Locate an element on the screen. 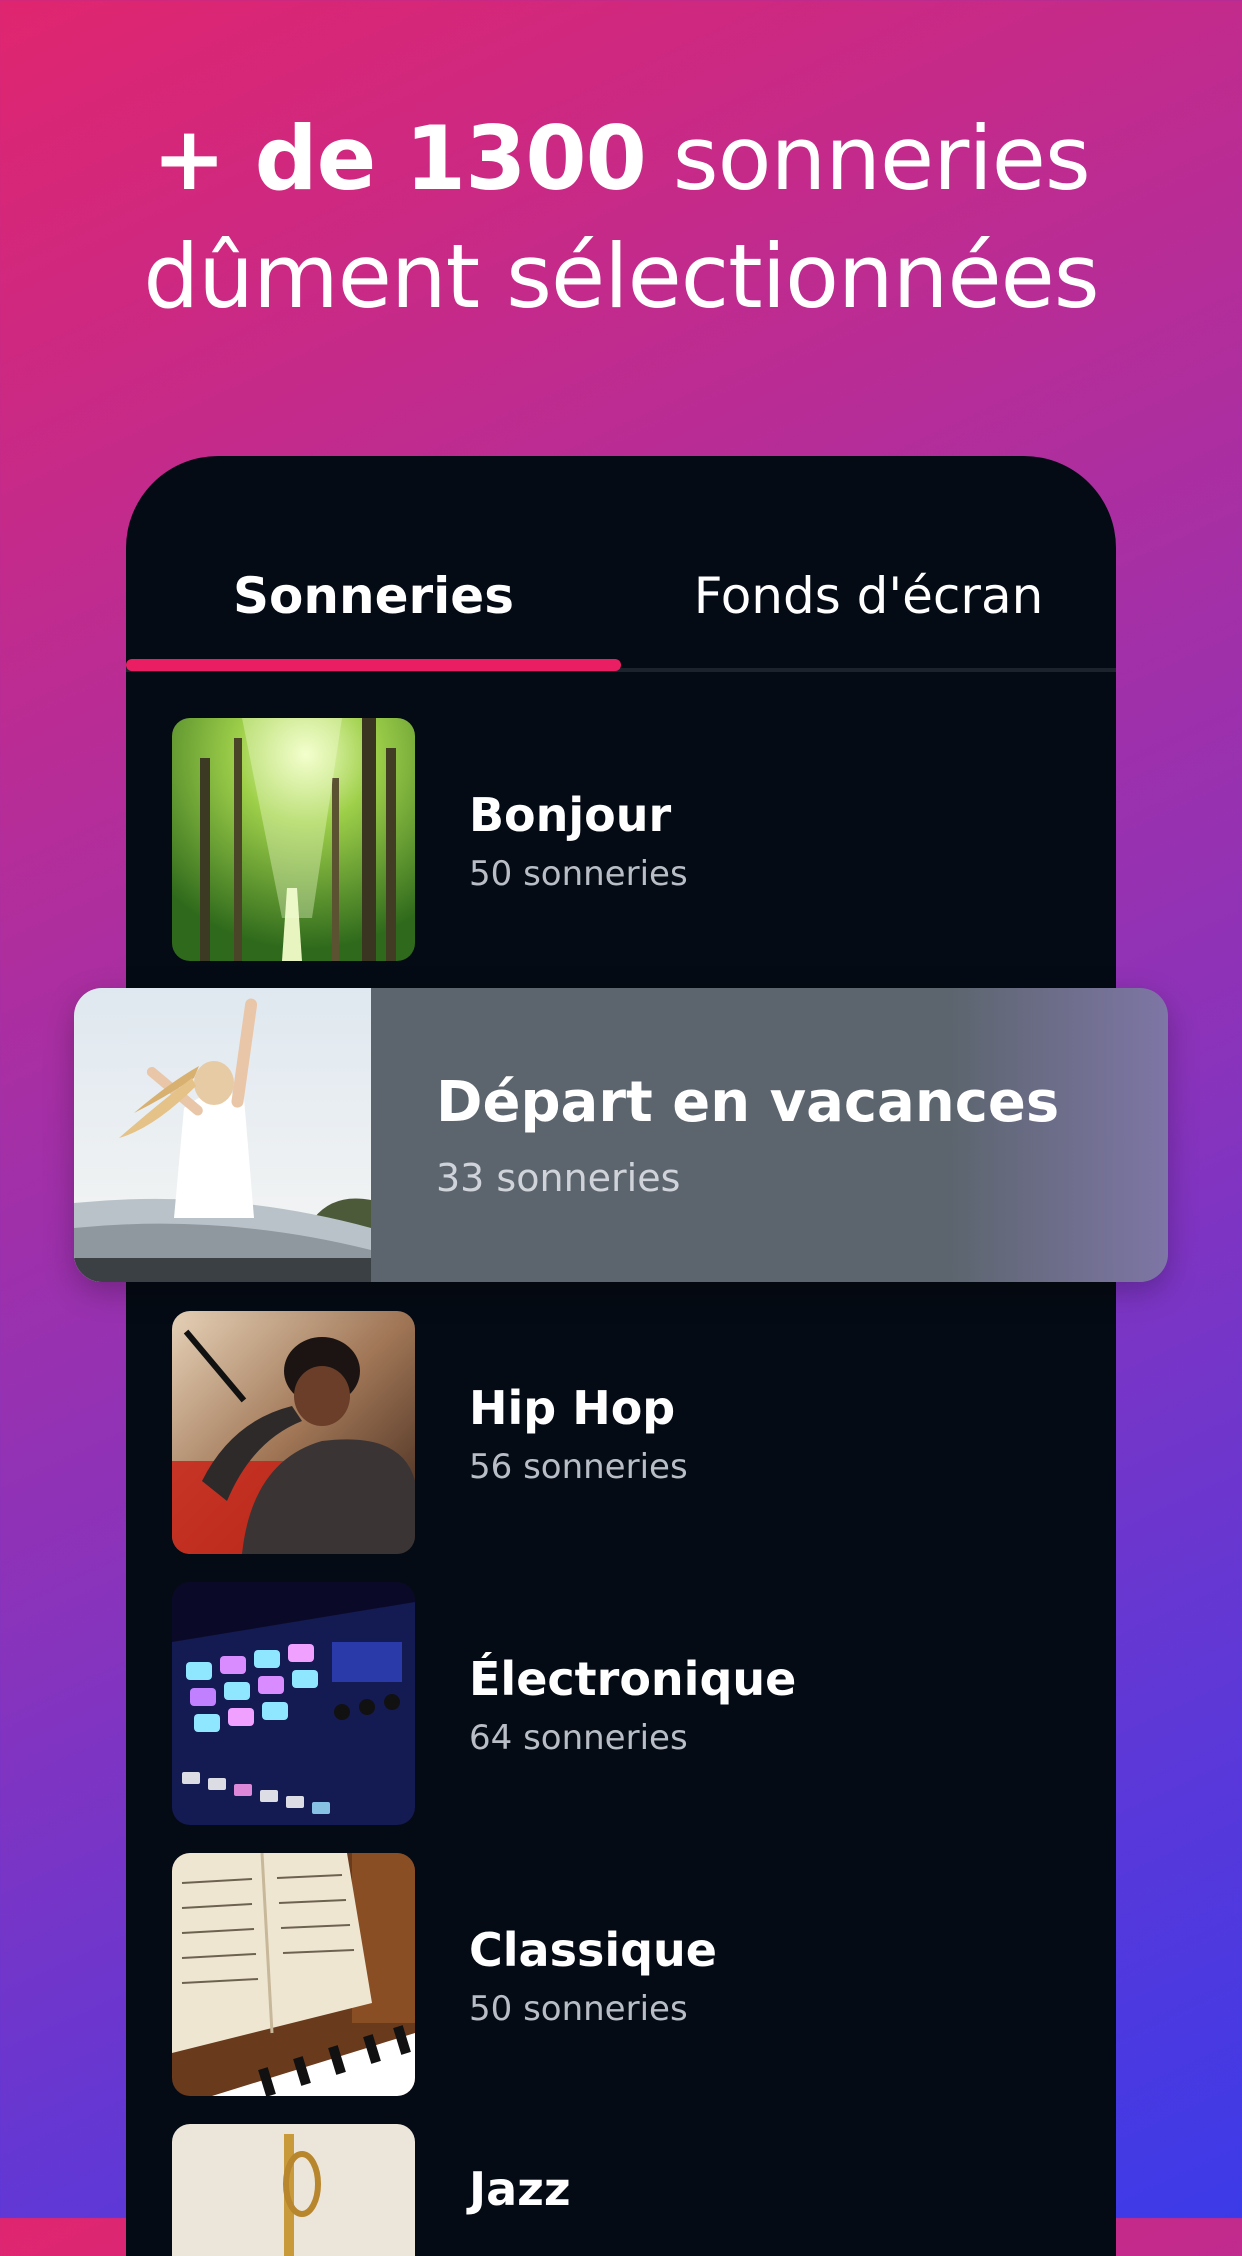 The image size is (1242, 2256). headline-rest: sonneries is located at coordinates (868, 158).